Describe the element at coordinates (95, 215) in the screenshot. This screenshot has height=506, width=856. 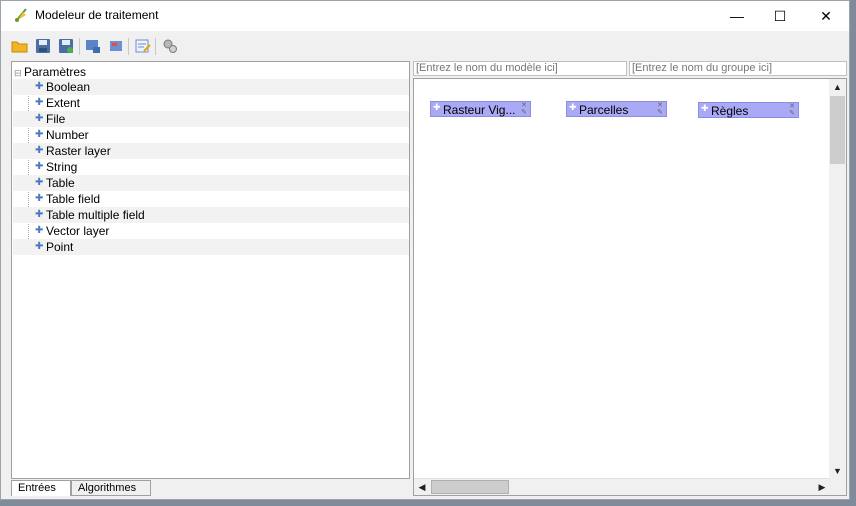
I see `tree-item-label: Table multiple field` at that location.